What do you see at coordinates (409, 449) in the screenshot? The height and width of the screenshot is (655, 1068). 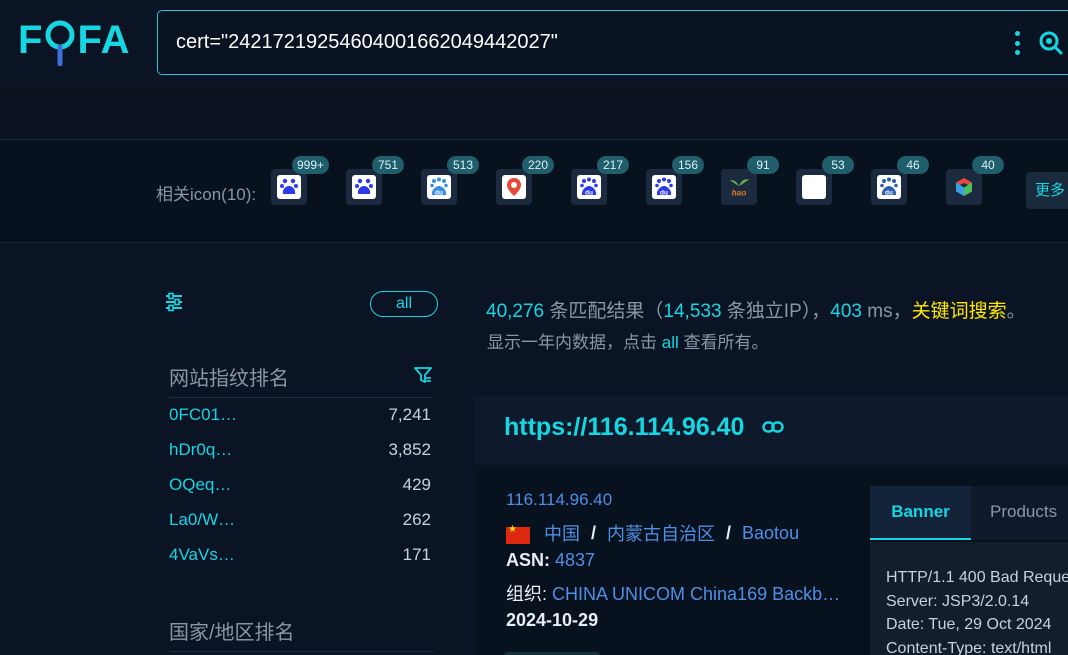 I see `fingerprint-count: 3,852` at bounding box center [409, 449].